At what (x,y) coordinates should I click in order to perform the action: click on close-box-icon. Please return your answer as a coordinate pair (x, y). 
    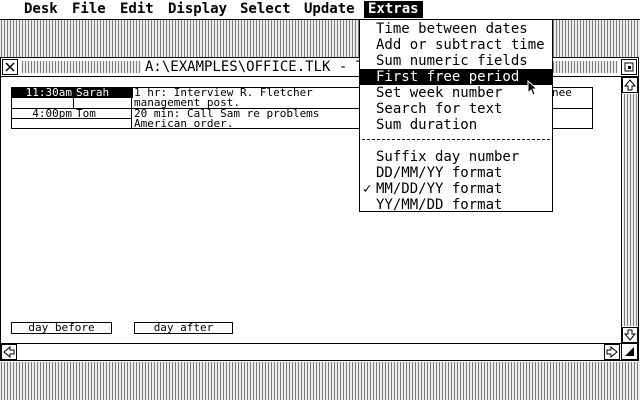
    Looking at the image, I should click on (10, 67).